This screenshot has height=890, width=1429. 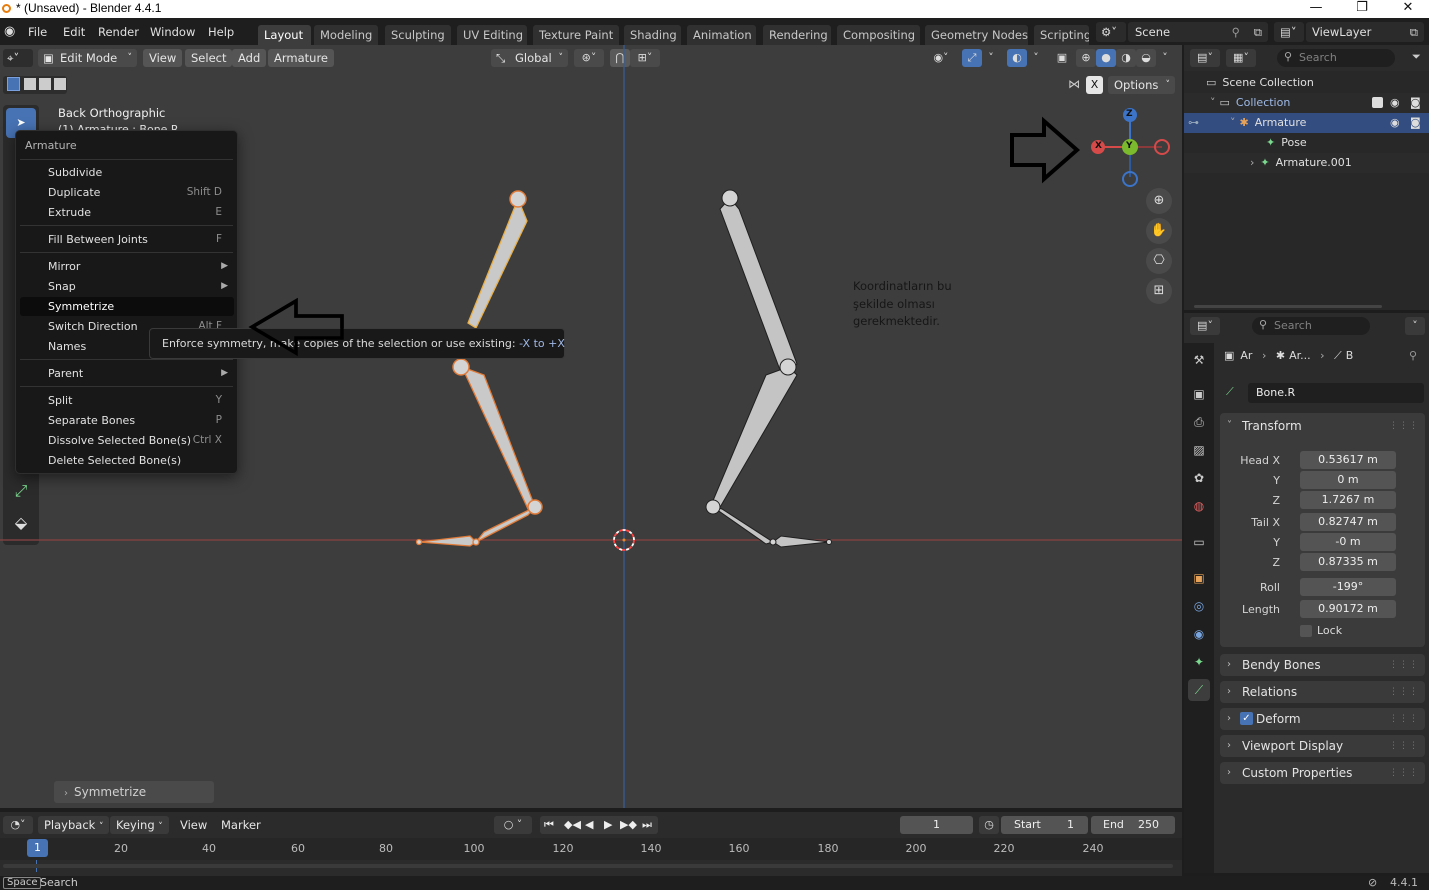 I want to click on menu-playback: Playback ˅, so click(x=74, y=825).